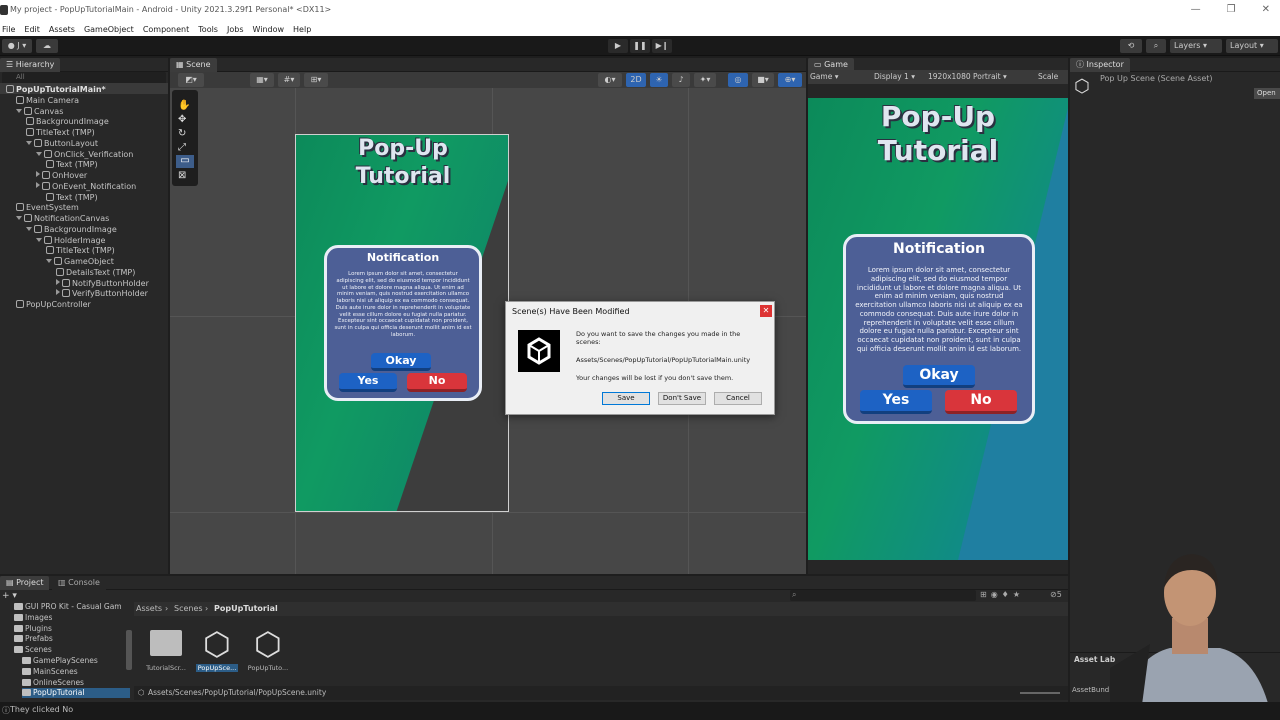 This screenshot has width=1280, height=720. What do you see at coordinates (185, 161) in the screenshot?
I see `rect-tool-icon: ▭` at bounding box center [185, 161].